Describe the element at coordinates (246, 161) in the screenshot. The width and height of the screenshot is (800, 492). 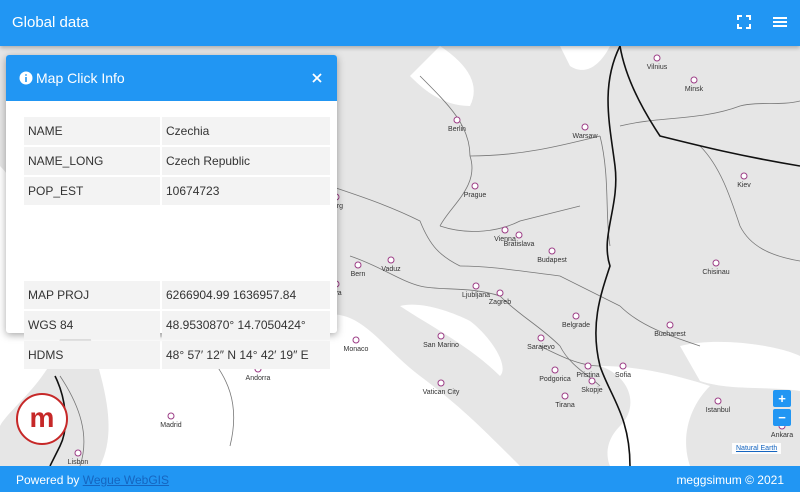
I see `attribute-value: Czech Republic` at that location.